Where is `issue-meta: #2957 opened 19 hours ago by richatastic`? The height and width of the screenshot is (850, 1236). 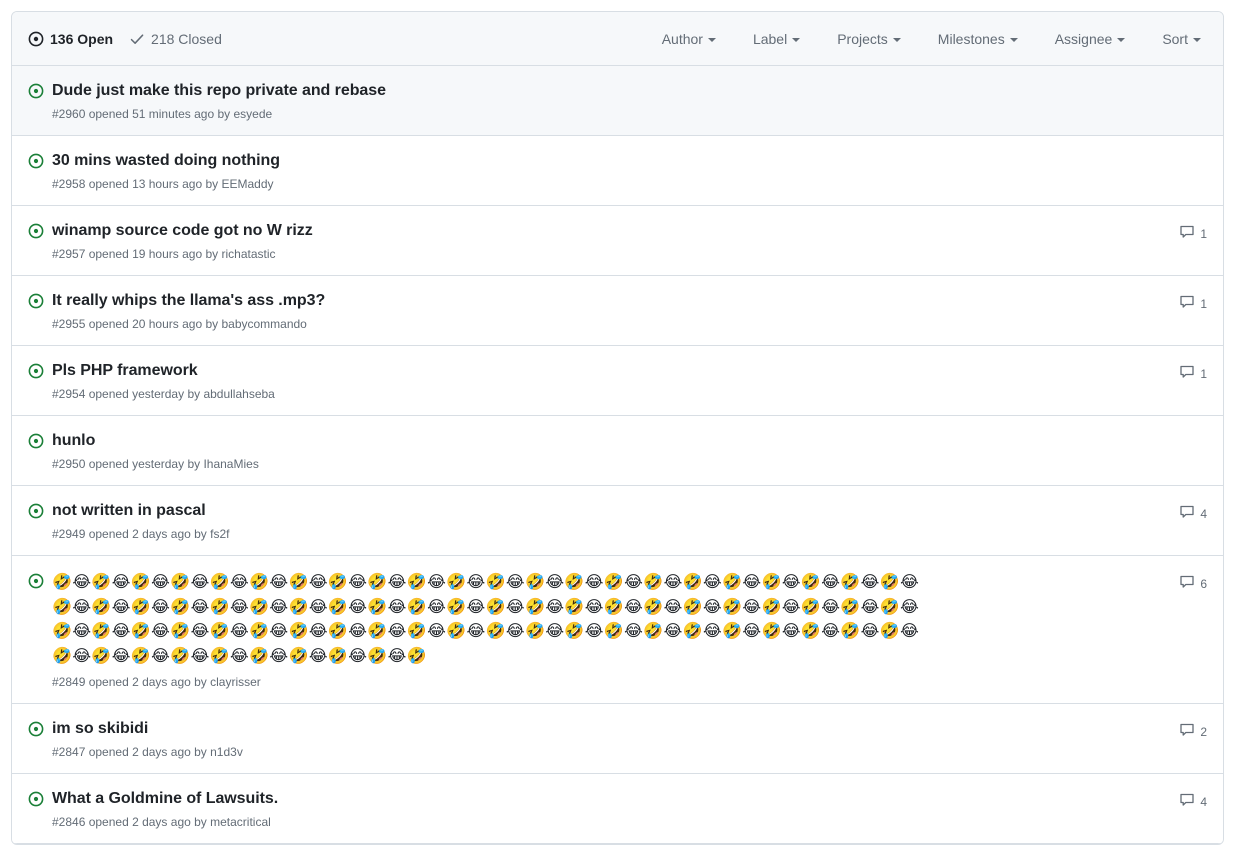
issue-meta: #2957 opened 19 hours ago by richatastic is located at coordinates (164, 254).